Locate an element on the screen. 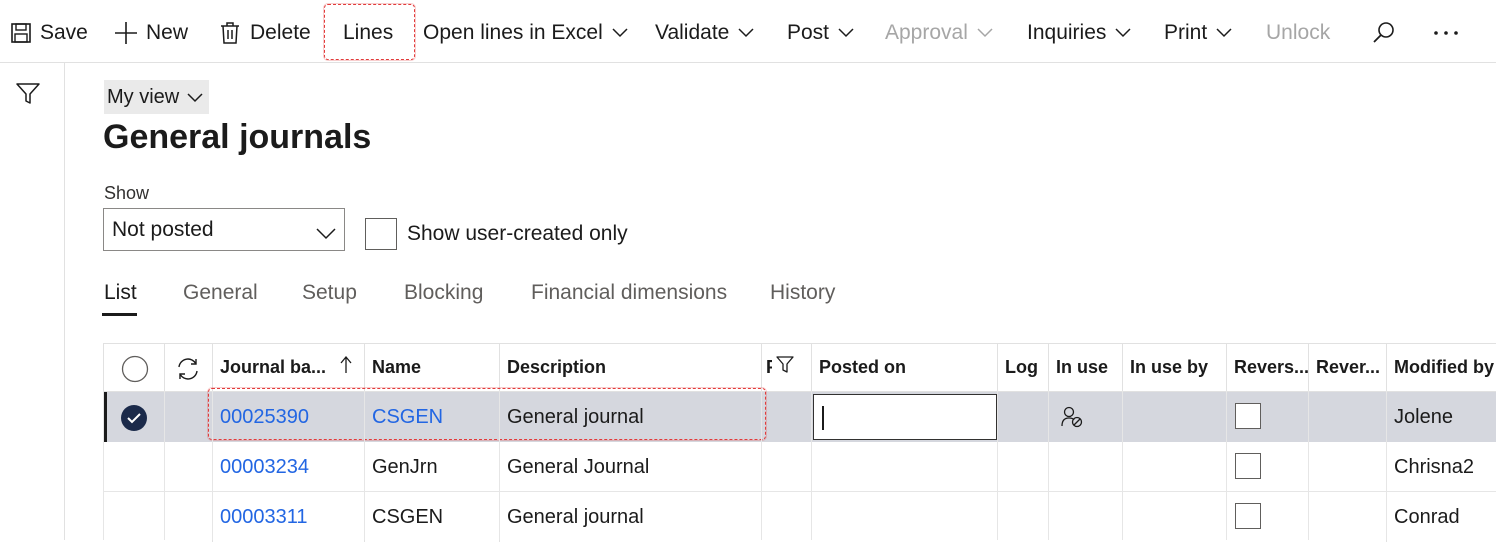  tab-setup: Setup is located at coordinates (329, 293).